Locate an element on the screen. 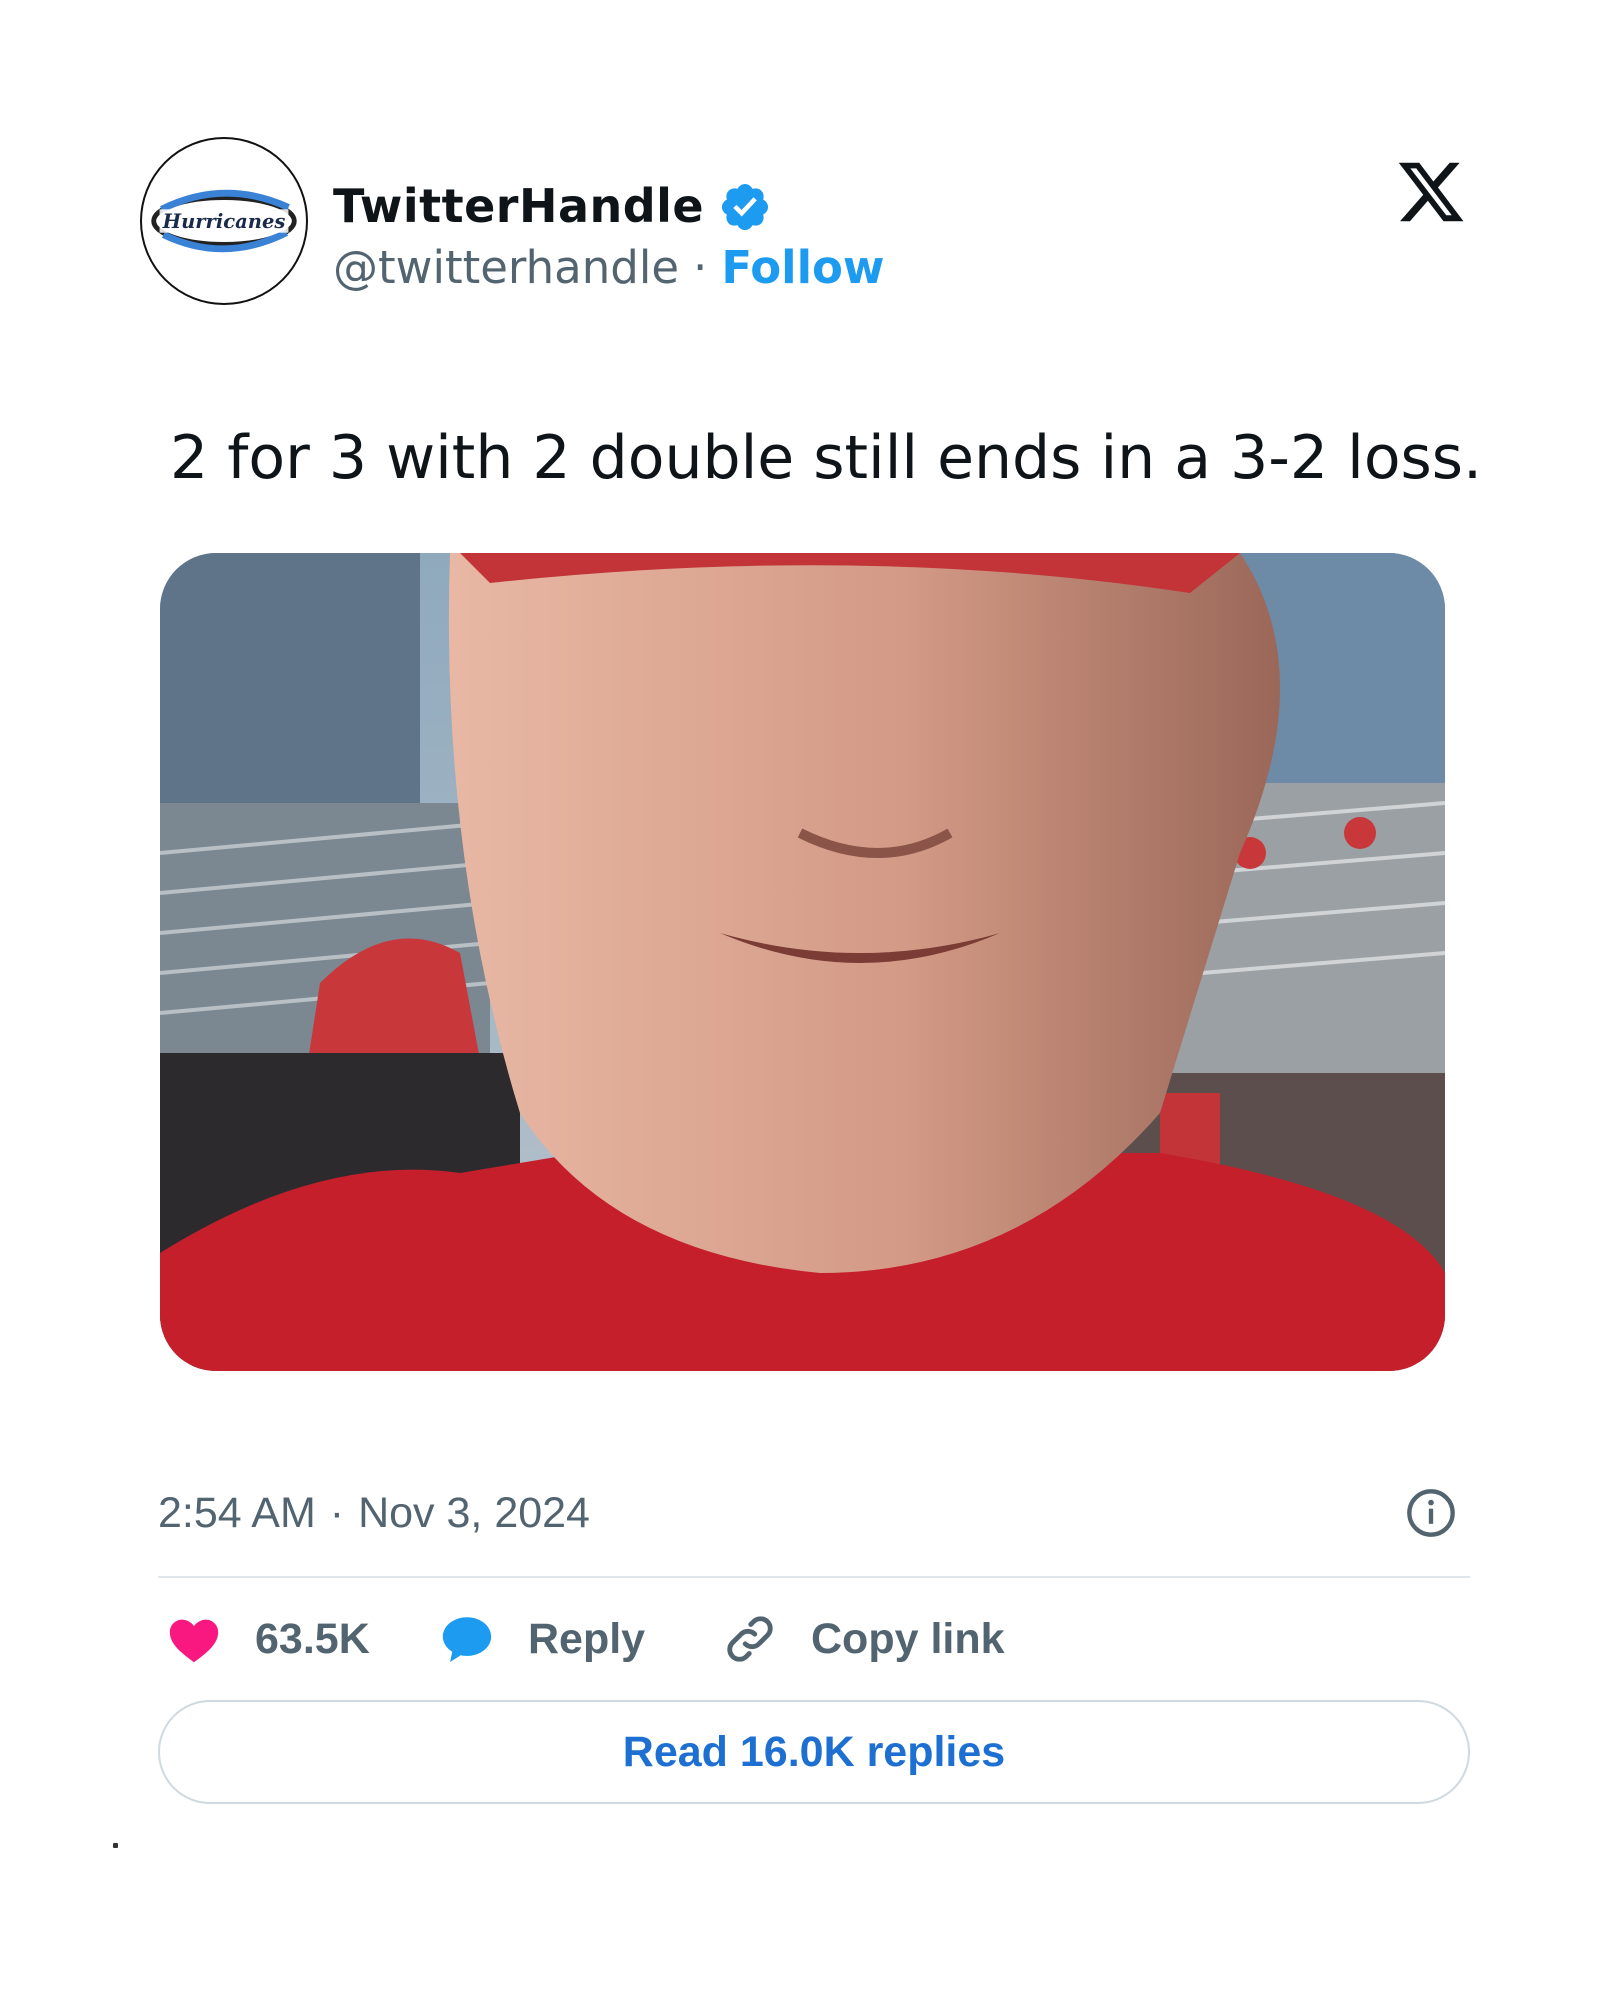 The height and width of the screenshot is (2000, 1600). action-bar: 63.5K Reply Copy link is located at coordinates (815, 1639).